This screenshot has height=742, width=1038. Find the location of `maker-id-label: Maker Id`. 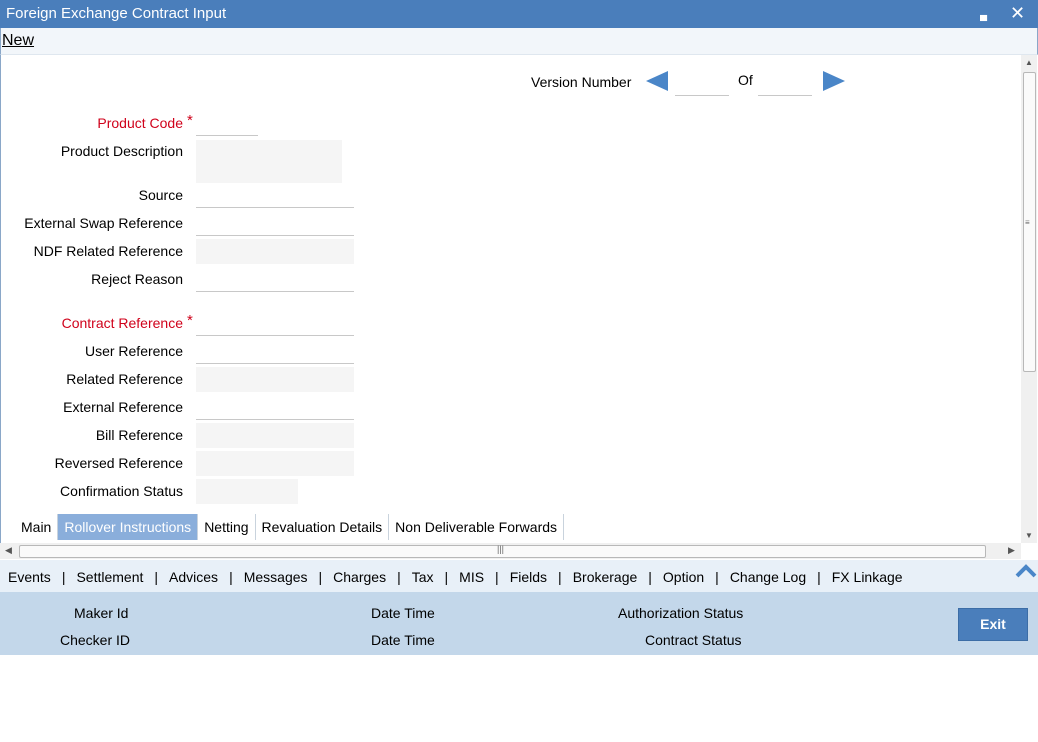

maker-id-label: Maker Id is located at coordinates (101, 613).